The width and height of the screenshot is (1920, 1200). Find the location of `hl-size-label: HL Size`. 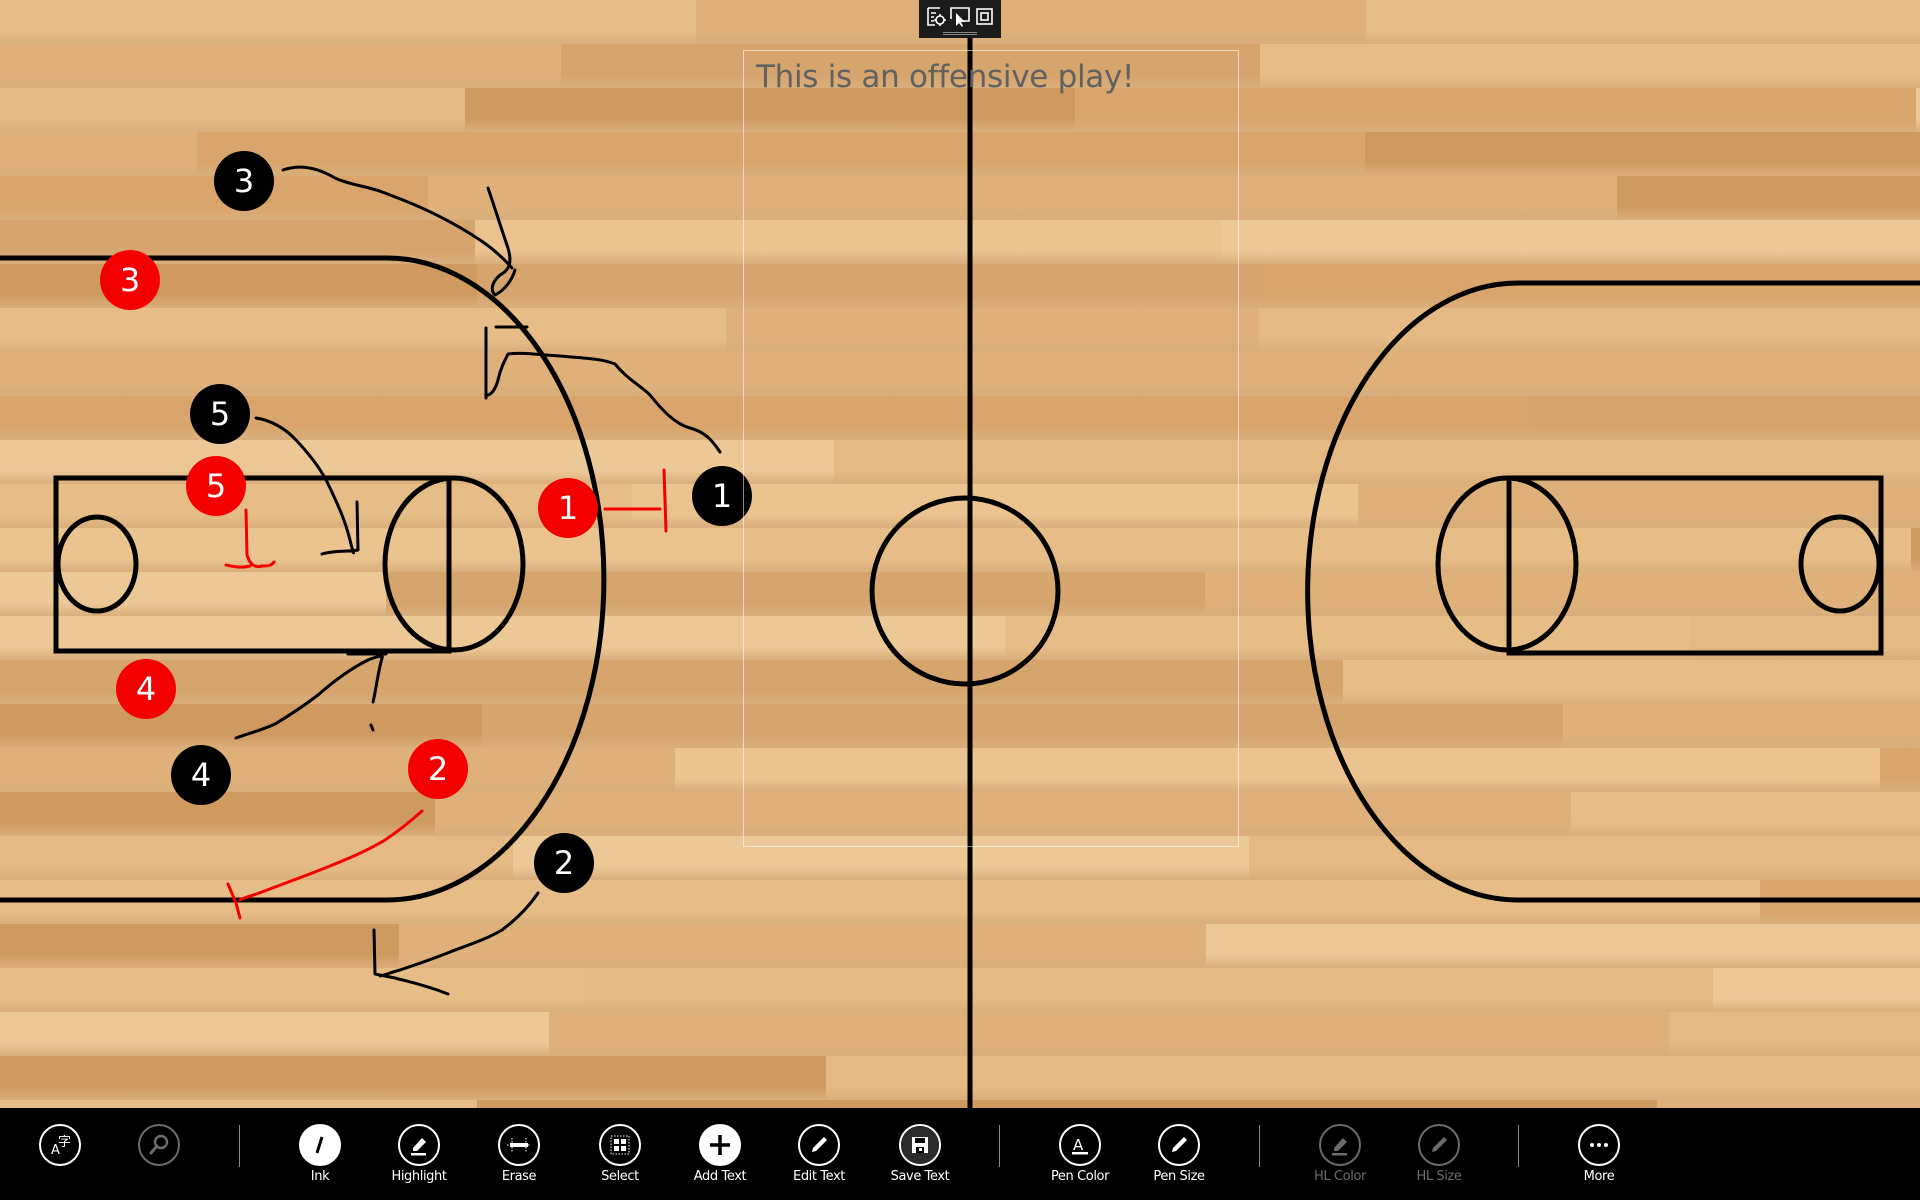

hl-size-label: HL Size is located at coordinates (1439, 1176).